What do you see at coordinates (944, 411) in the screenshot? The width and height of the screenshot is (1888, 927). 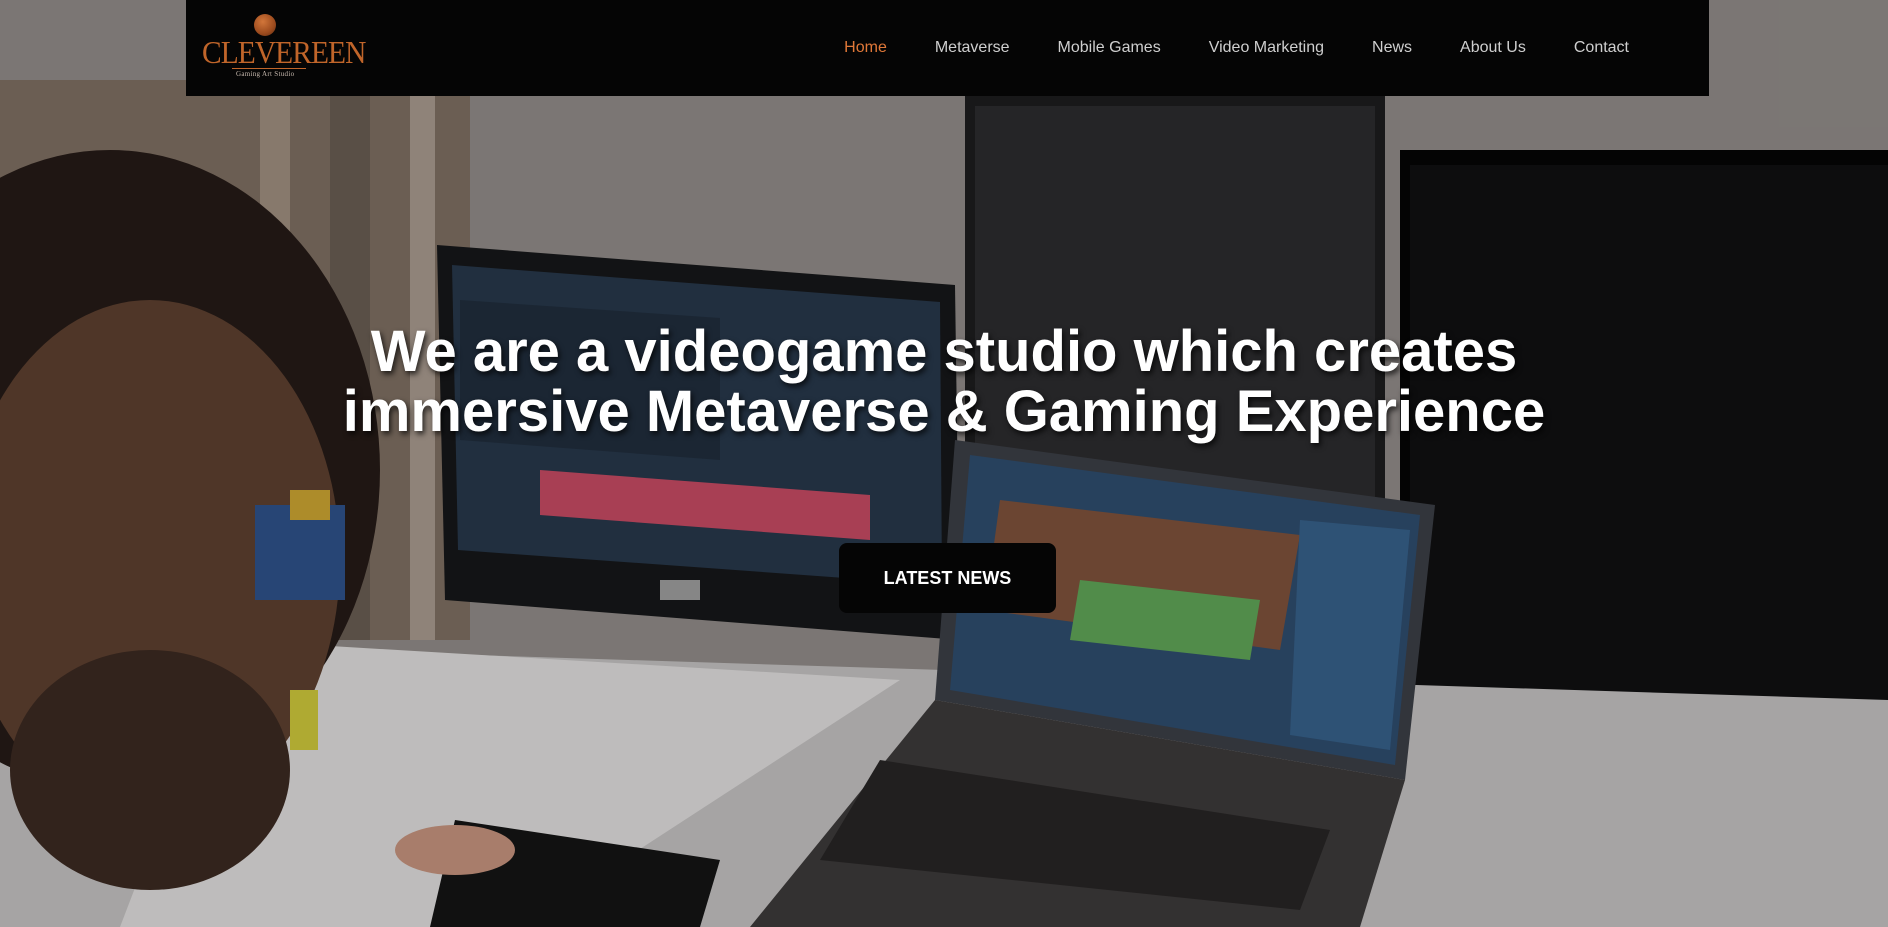 I see `hero-headline-line-2: immersive Metaverse & Gaming Experience` at bounding box center [944, 411].